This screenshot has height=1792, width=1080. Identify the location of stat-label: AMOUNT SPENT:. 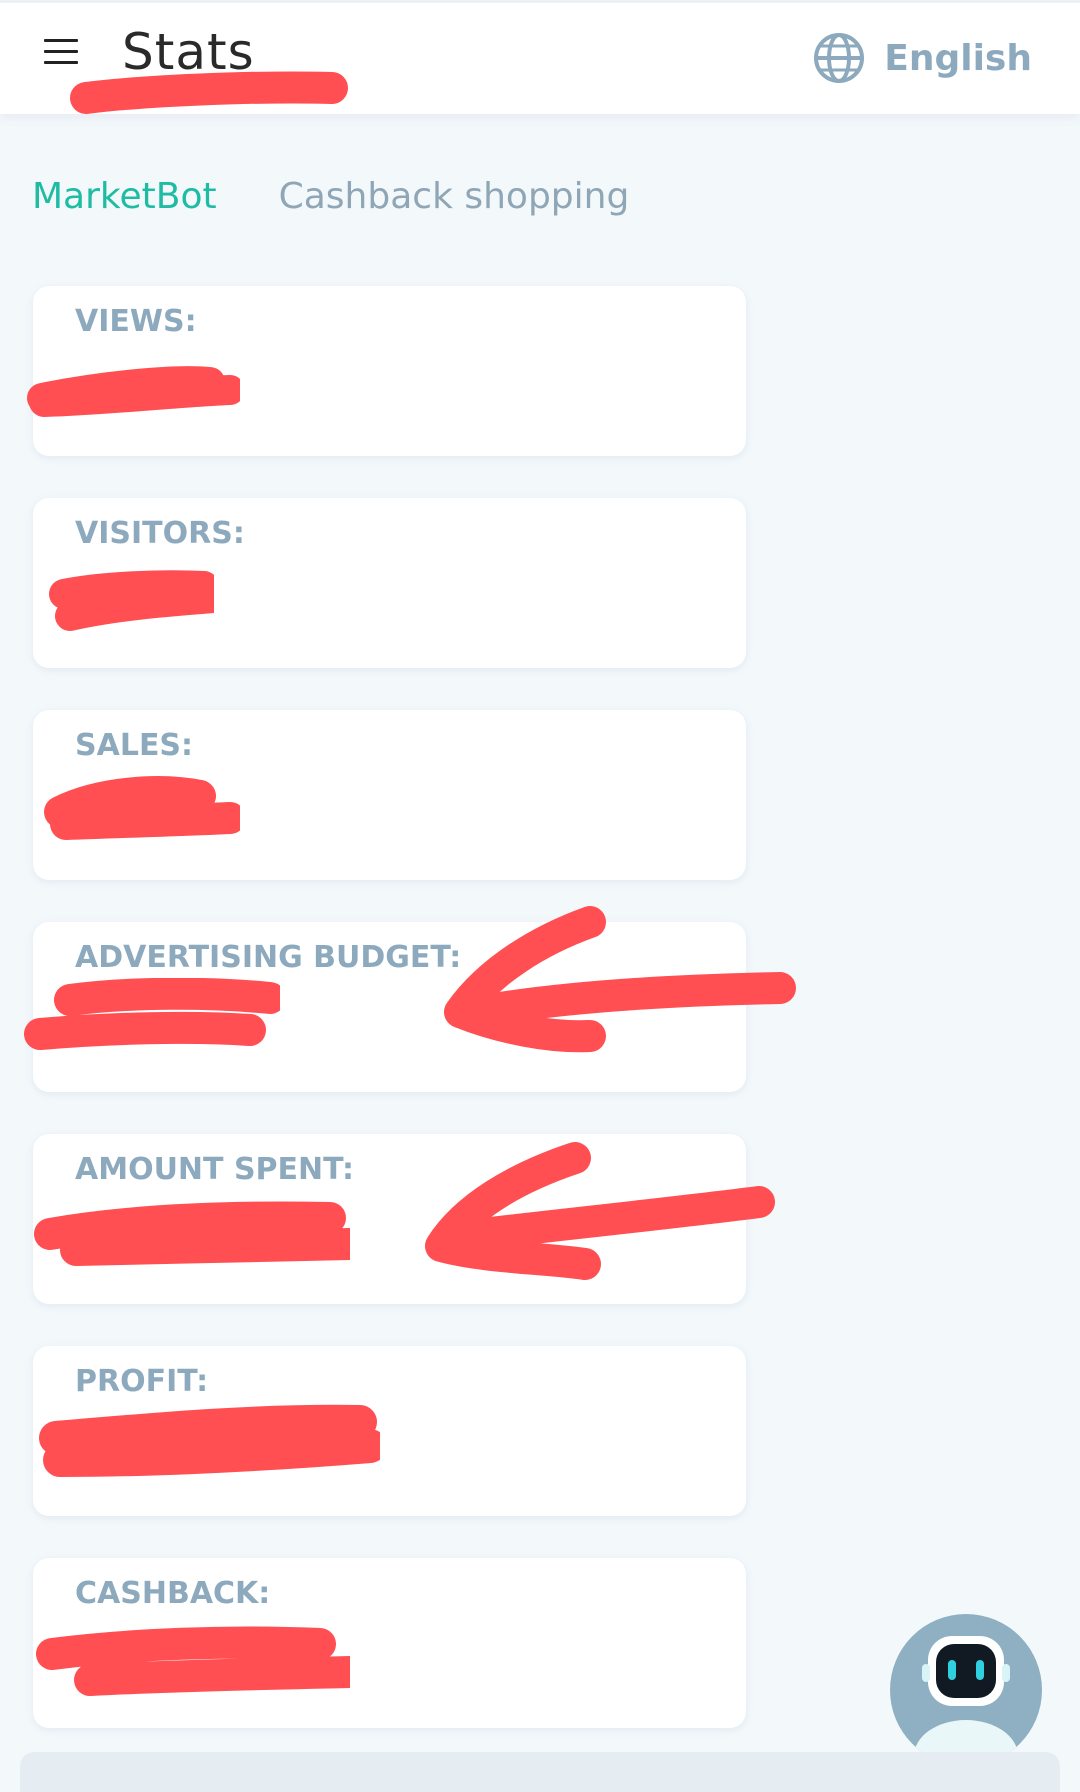
(214, 1169).